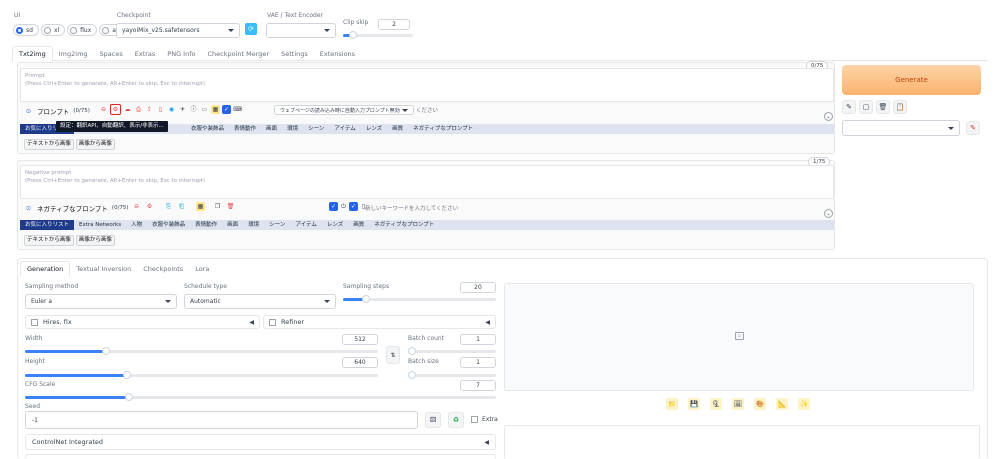  Describe the element at coordinates (883, 107) in the screenshot. I see `trash-icon: 🗑` at that location.